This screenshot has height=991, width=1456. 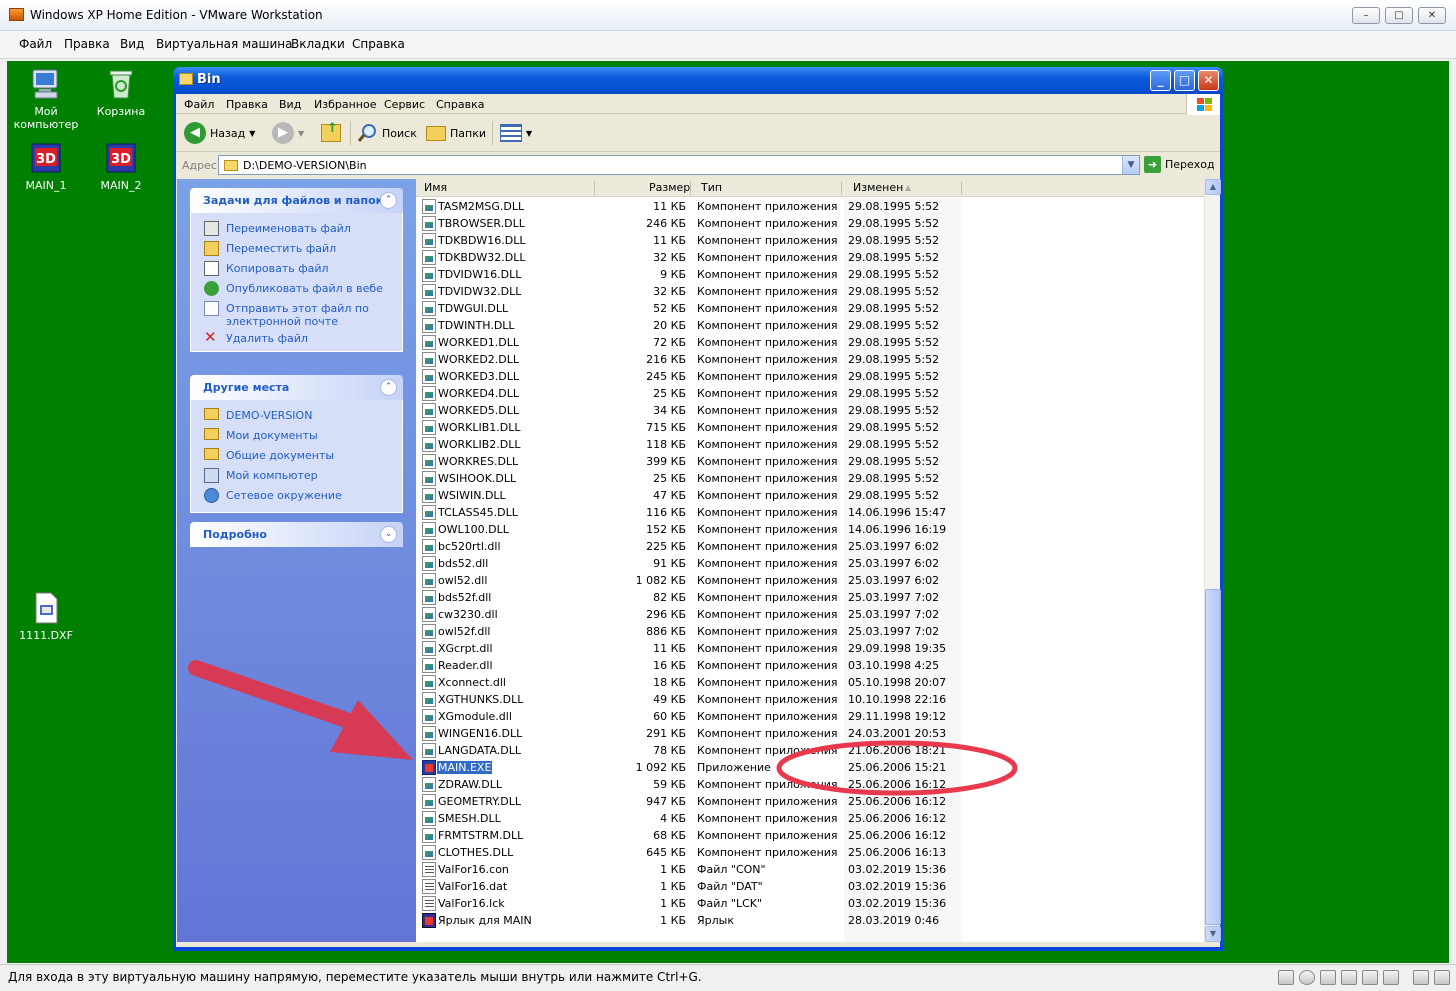 I want to click on menu-view: Вид, so click(x=132, y=44).